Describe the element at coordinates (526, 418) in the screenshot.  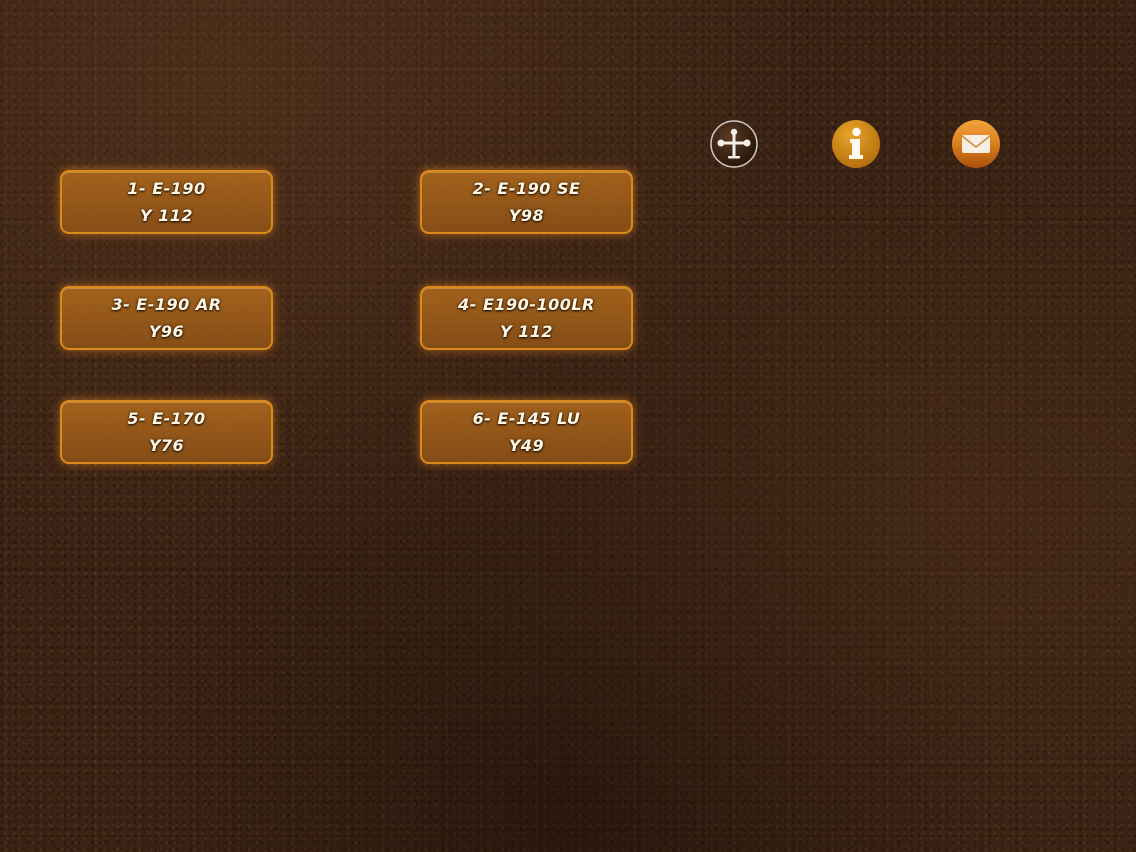
I see `aircraft-button-6-model: 6- E-145 LU` at that location.